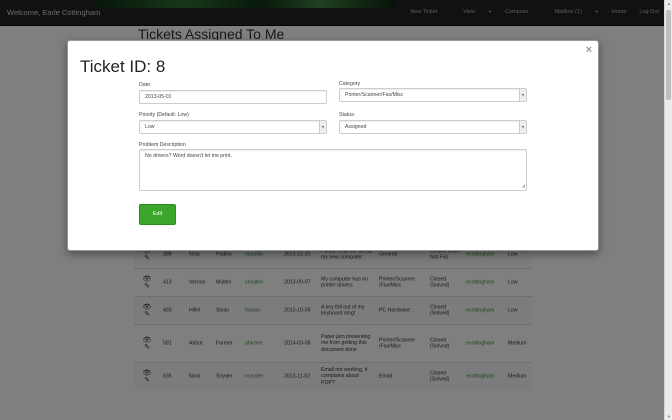 The image size is (672, 420). Describe the element at coordinates (145, 85) in the screenshot. I see `date-label: Date:` at that location.